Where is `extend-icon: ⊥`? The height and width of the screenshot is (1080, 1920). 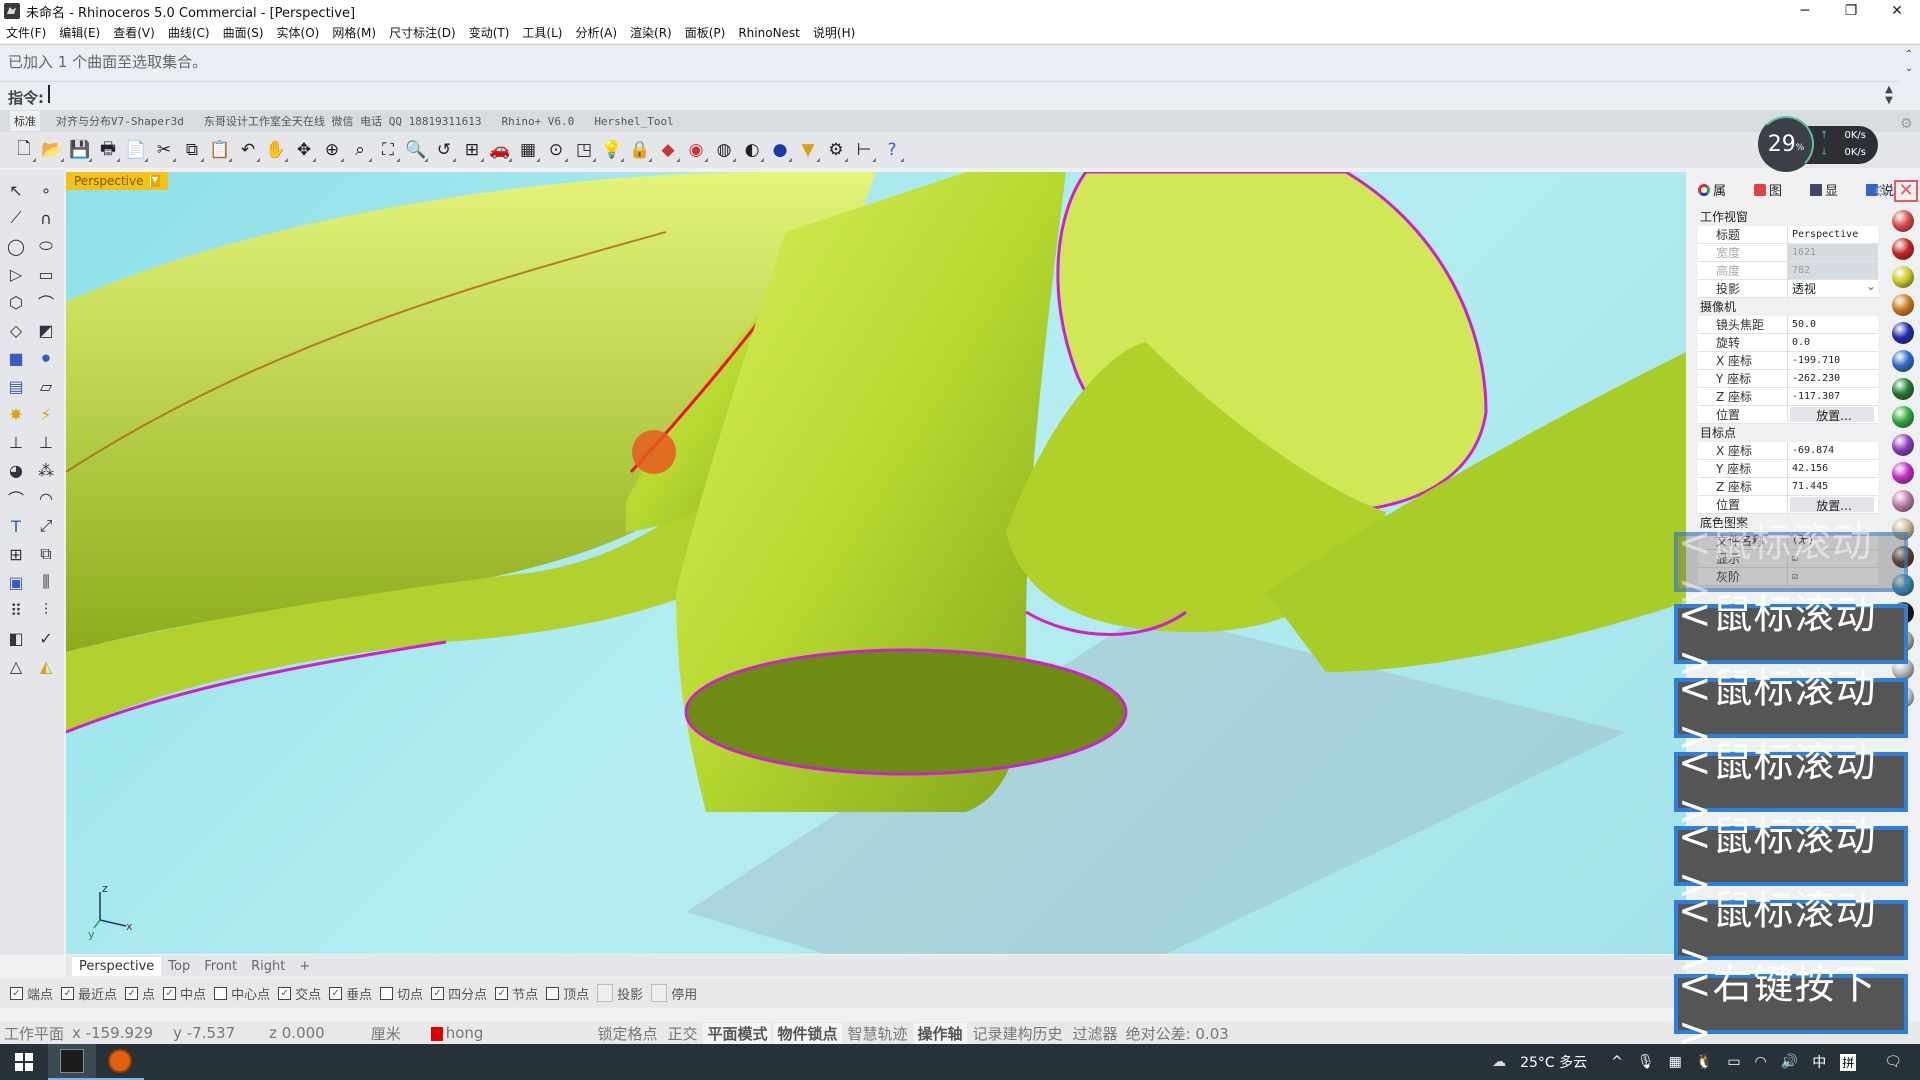 extend-icon: ⊥ is located at coordinates (46, 442).